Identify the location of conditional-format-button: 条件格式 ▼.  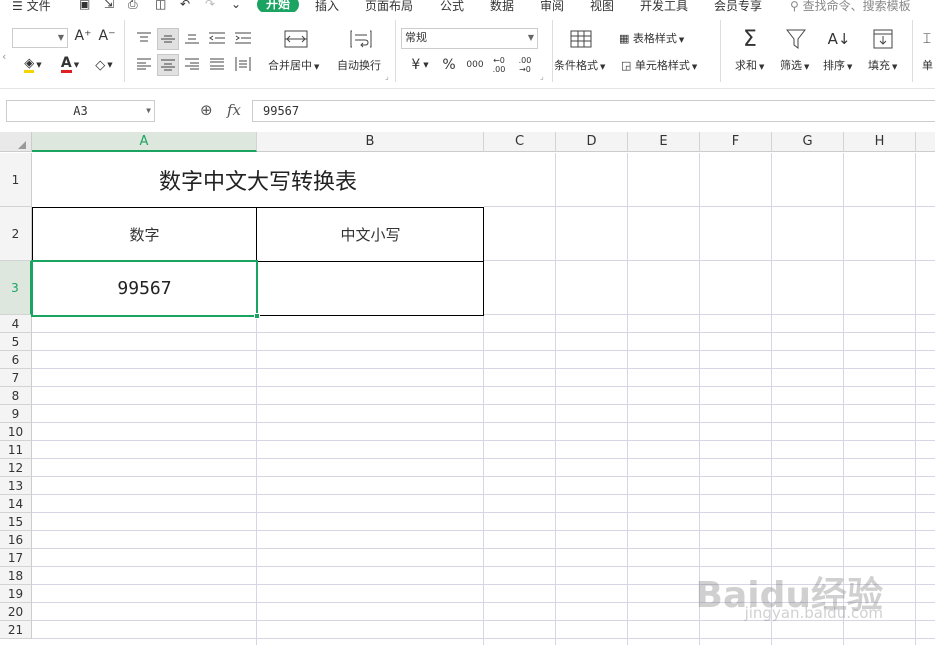
(579, 65).